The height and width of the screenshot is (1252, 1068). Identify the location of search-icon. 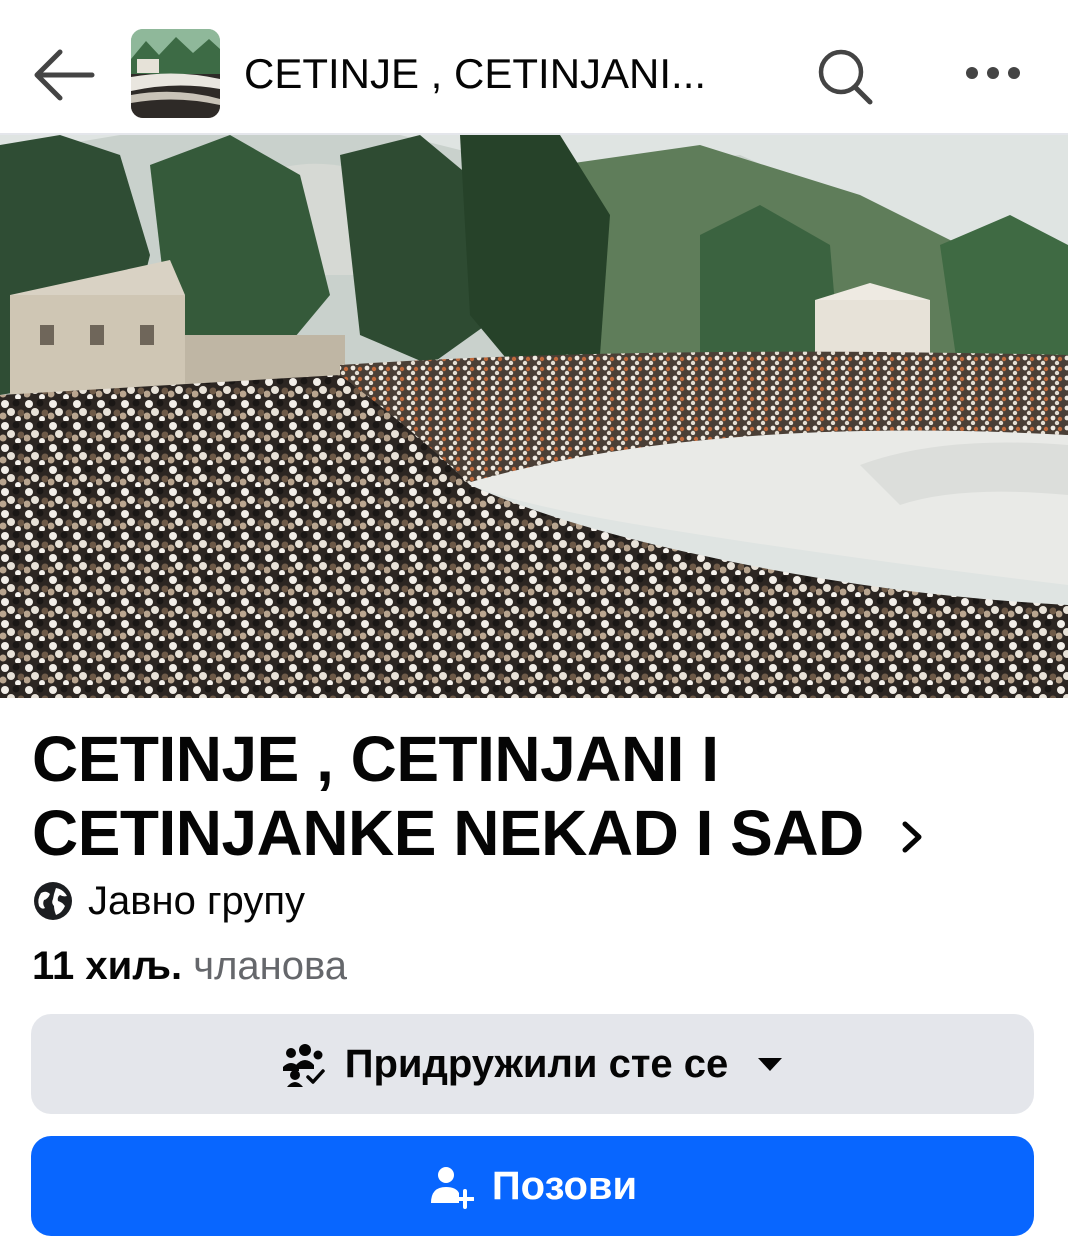
(845, 77).